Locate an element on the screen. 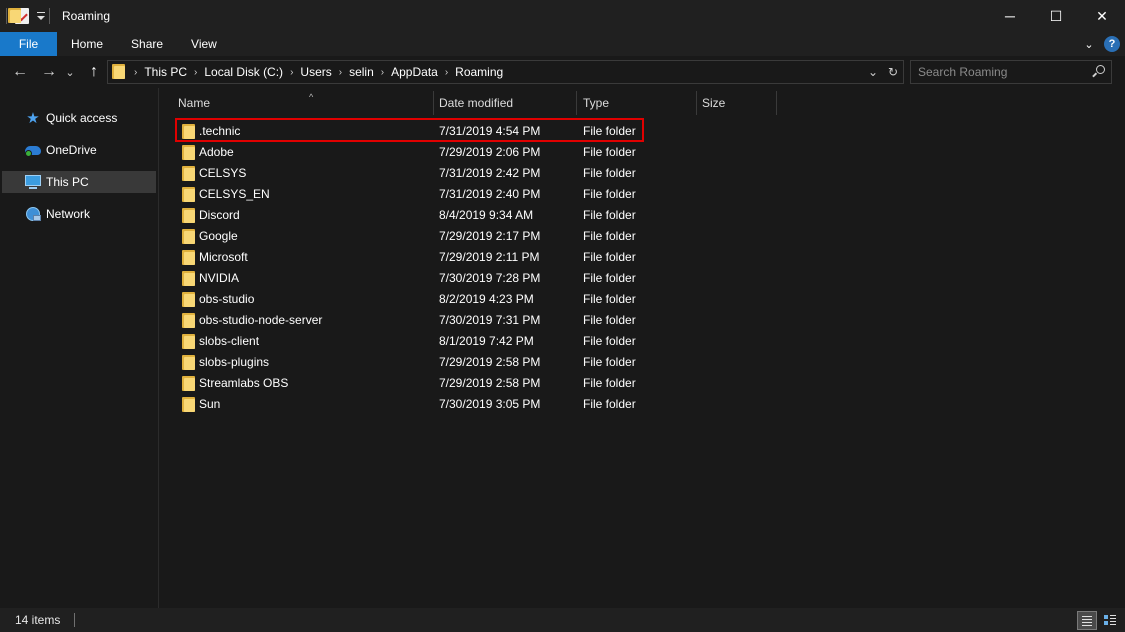 This screenshot has width=1125, height=632. title-bar: Roaming ─ ☐ ✕ is located at coordinates (562, 16).